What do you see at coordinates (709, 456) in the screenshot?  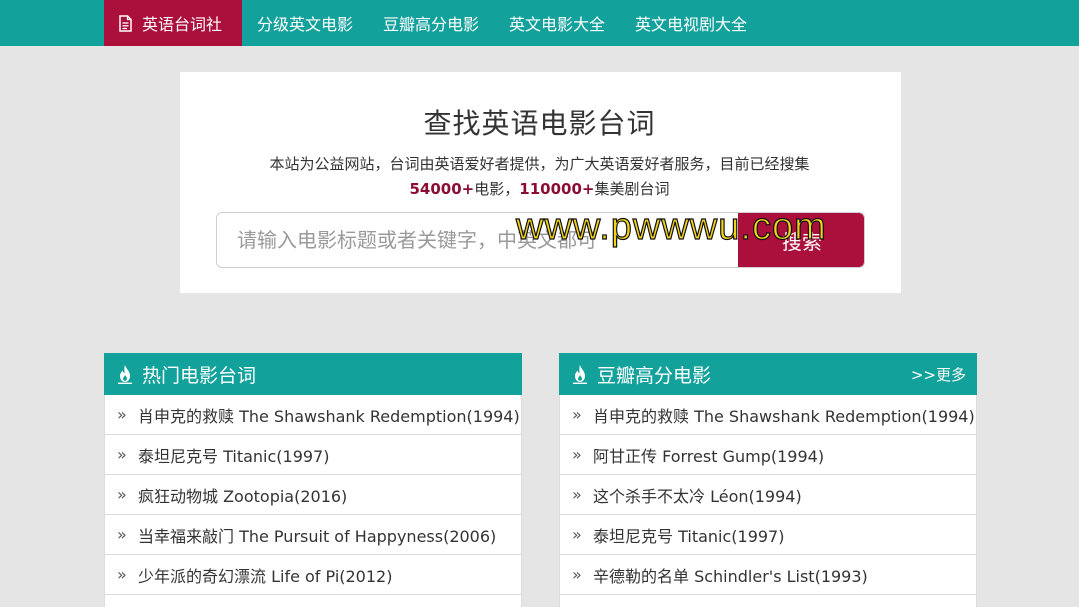 I see `movie-title: 阿甘正传 Forrest Gump(1994)` at bounding box center [709, 456].